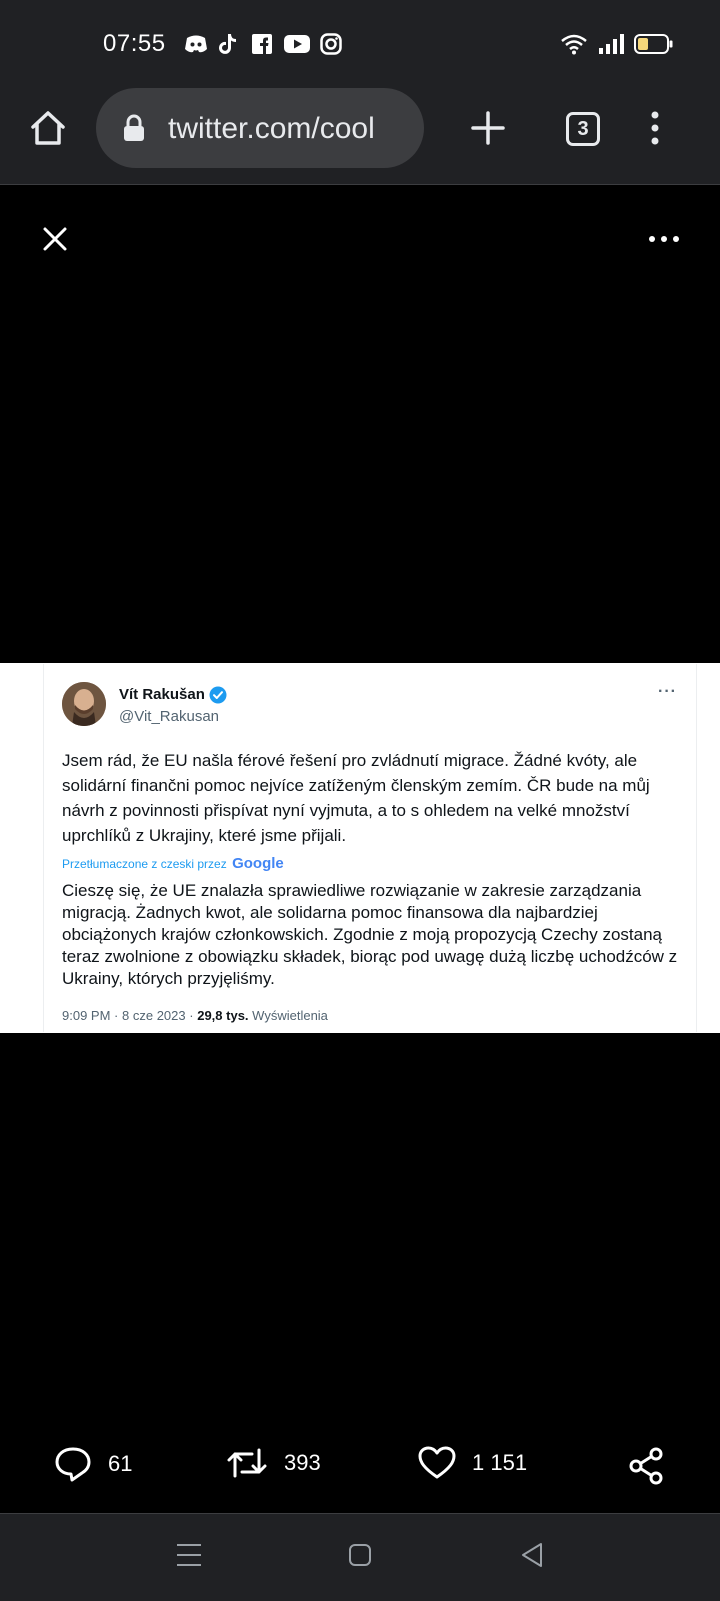 The height and width of the screenshot is (1601, 720). Describe the element at coordinates (360, 1555) in the screenshot. I see `home-nav-icon` at that location.